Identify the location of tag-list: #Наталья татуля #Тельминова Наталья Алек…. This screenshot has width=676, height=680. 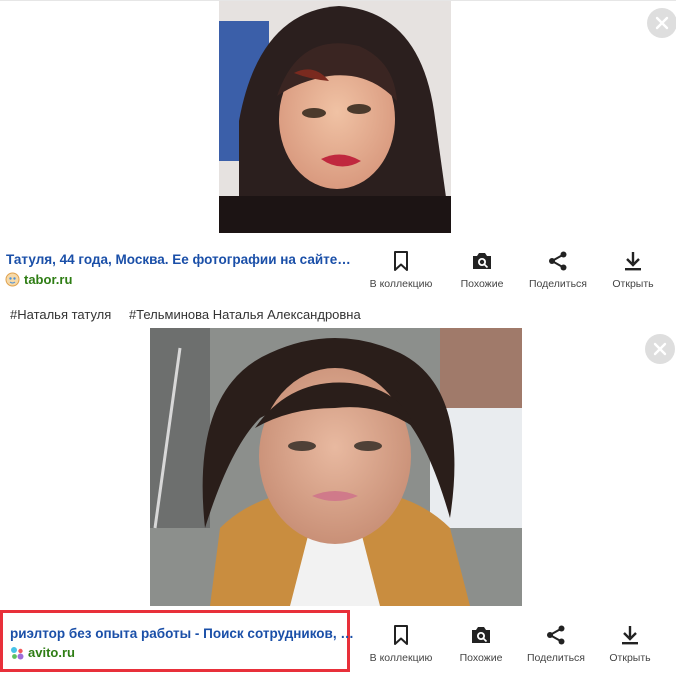
(192, 314).